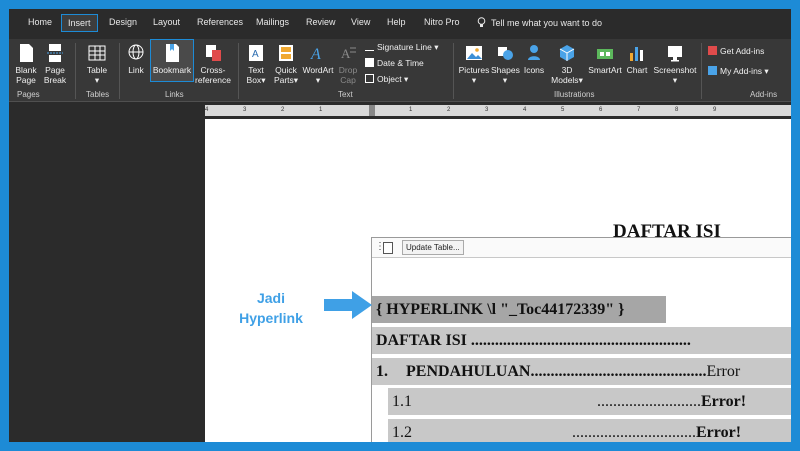  Describe the element at coordinates (55, 64) in the screenshot. I see `page-break-button: Page Break` at that location.